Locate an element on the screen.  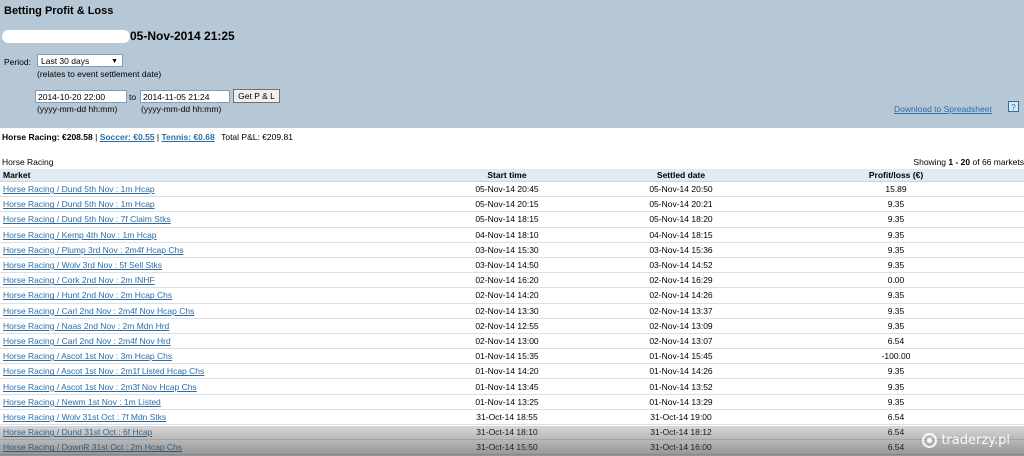
settled-date-cell: 02-Nov-14 16:29 is located at coordinates (681, 280).